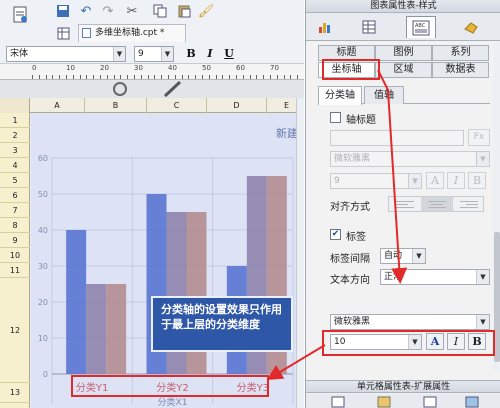 This screenshot has height=408, width=500. I want to click on italic-toggle-disabled: I, so click(456, 180).